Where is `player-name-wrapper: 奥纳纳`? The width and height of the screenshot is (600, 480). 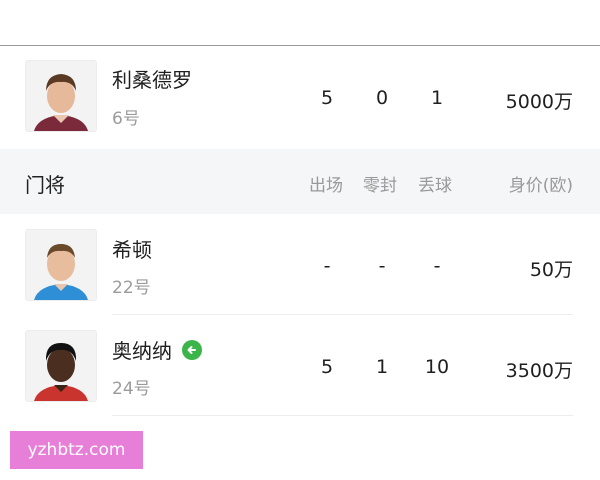 player-name-wrapper: 奥纳纳 is located at coordinates (157, 349).